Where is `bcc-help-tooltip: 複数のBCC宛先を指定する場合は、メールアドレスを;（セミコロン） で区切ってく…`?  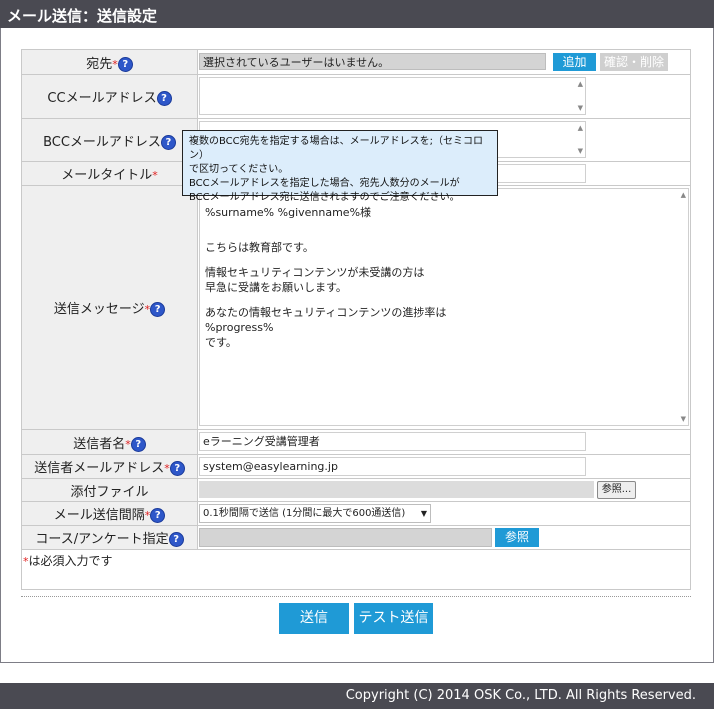
bcc-help-tooltip: 複数のBCC宛先を指定する場合は、メールアドレスを;（セミコロン） で区切ってく… is located at coordinates (340, 166).